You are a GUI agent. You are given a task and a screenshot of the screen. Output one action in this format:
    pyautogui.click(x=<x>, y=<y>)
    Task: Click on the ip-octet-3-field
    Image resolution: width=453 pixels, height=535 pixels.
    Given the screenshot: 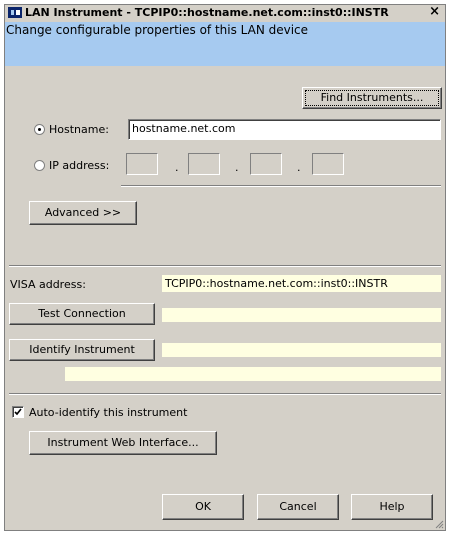 What is the action you would take?
    pyautogui.click(x=266, y=164)
    